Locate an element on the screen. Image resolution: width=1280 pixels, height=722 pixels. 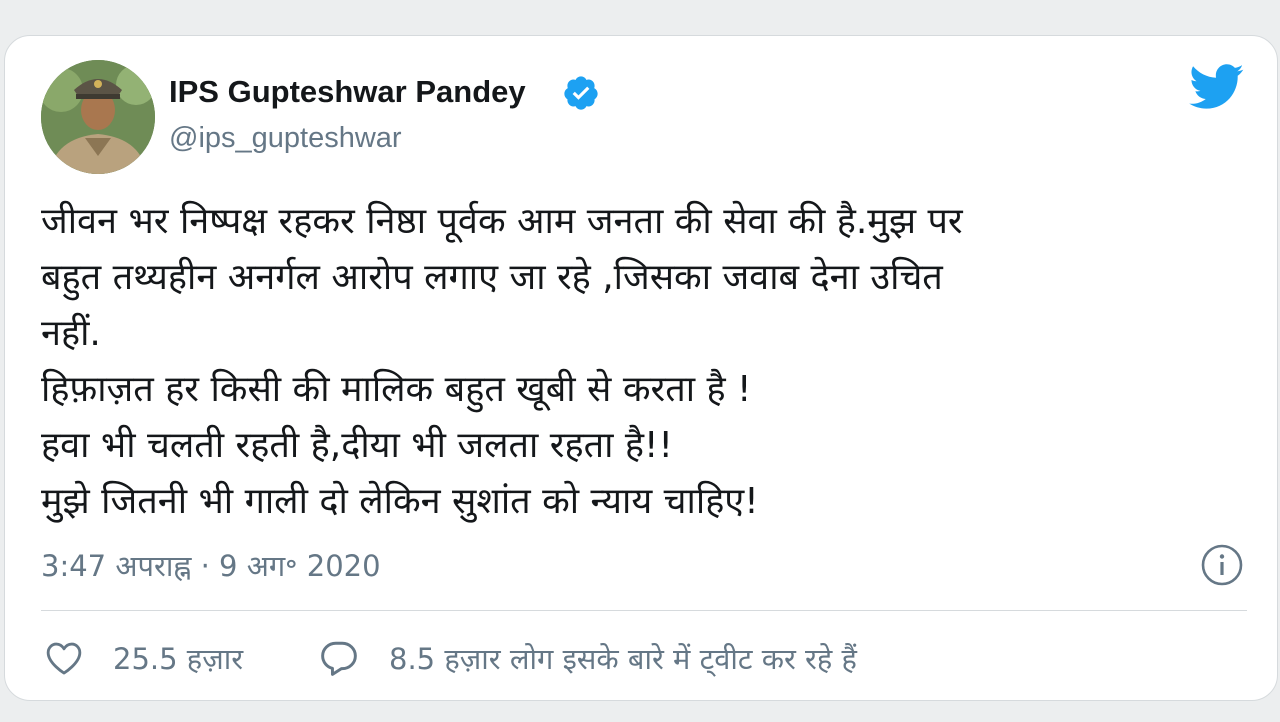
user-handle: @ips_gupteshwar is located at coordinates (285, 138).